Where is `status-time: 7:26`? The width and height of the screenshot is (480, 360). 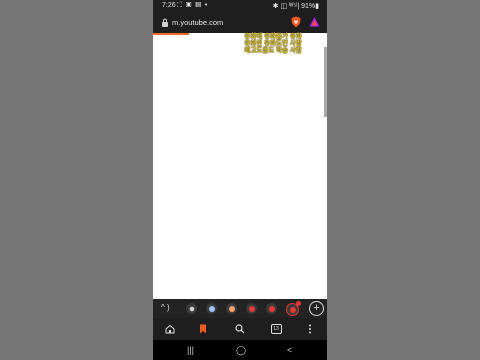 status-time: 7:26 is located at coordinates (169, 5).